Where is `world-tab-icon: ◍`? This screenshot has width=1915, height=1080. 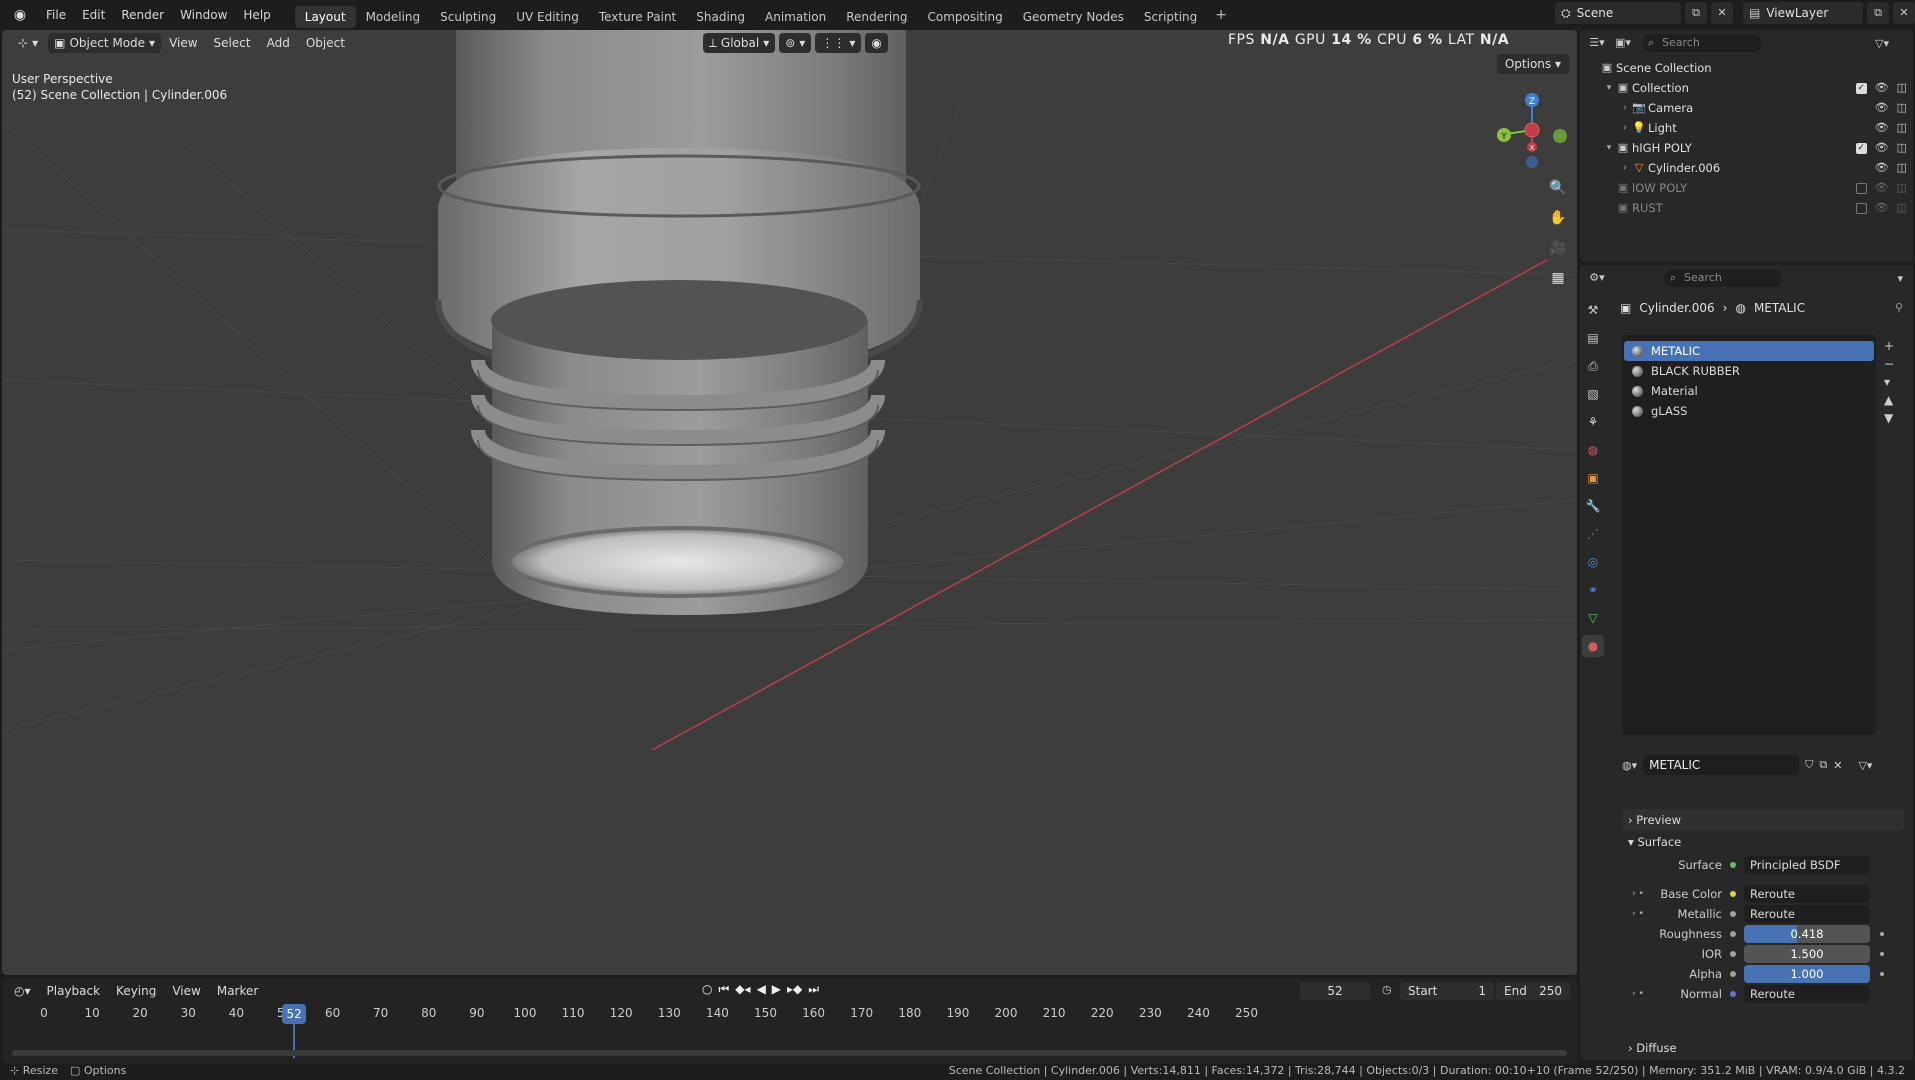 world-tab-icon: ◍ is located at coordinates (1593, 450).